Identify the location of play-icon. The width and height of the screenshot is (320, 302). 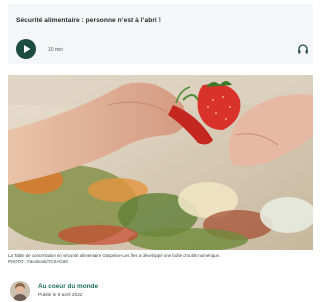
(27, 49).